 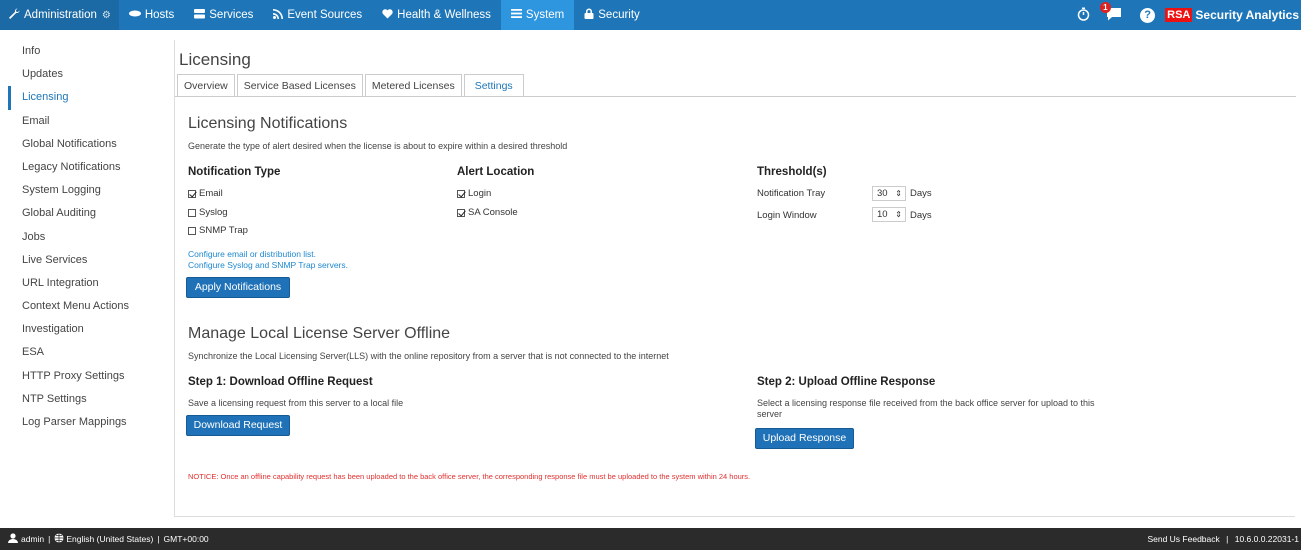 I want to click on footer-user: admin, so click(x=32, y=539).